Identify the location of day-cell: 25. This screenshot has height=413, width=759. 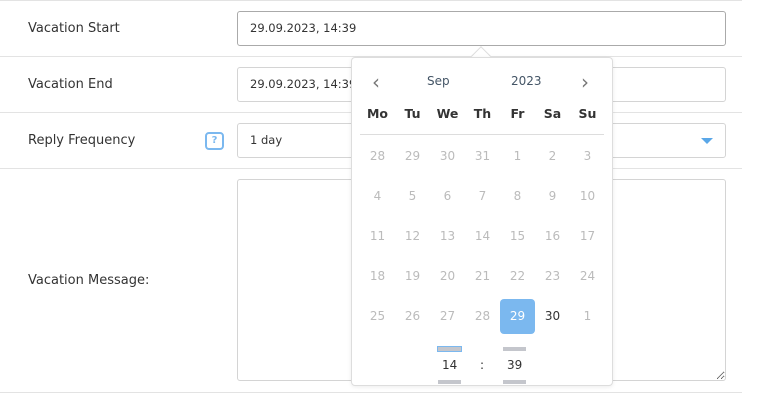
(377, 316).